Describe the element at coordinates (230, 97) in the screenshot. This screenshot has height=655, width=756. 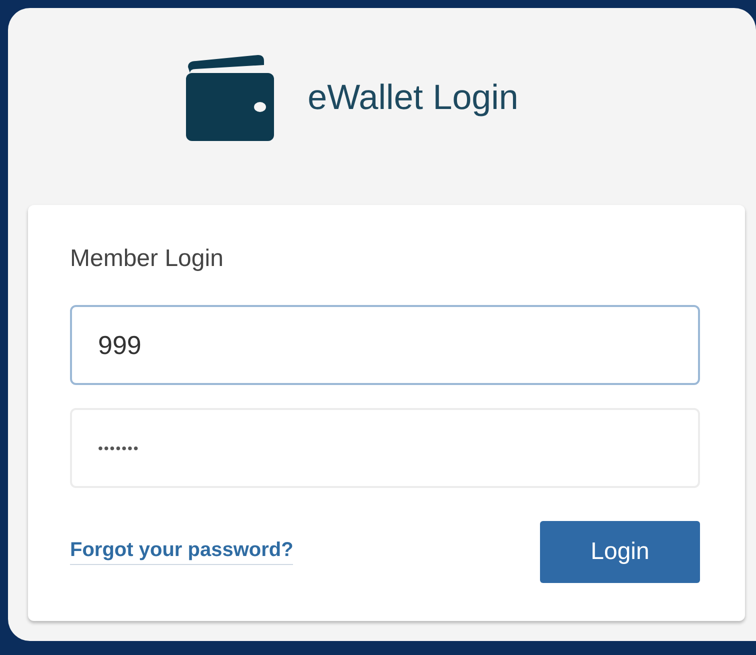
I see `wallet-icon` at that location.